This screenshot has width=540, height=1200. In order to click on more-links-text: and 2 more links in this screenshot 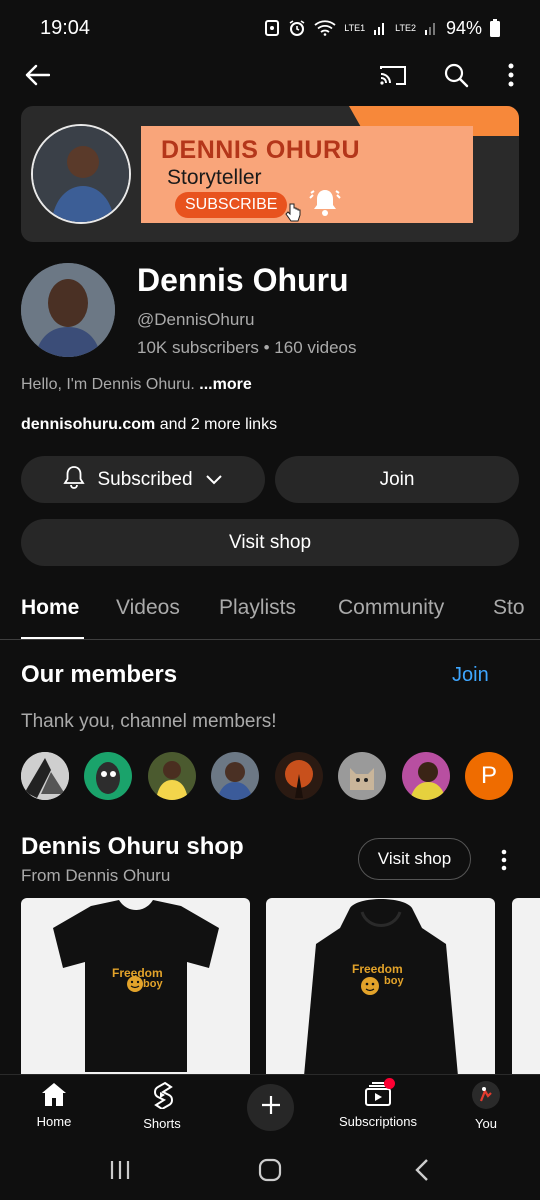, I will do `click(218, 424)`.